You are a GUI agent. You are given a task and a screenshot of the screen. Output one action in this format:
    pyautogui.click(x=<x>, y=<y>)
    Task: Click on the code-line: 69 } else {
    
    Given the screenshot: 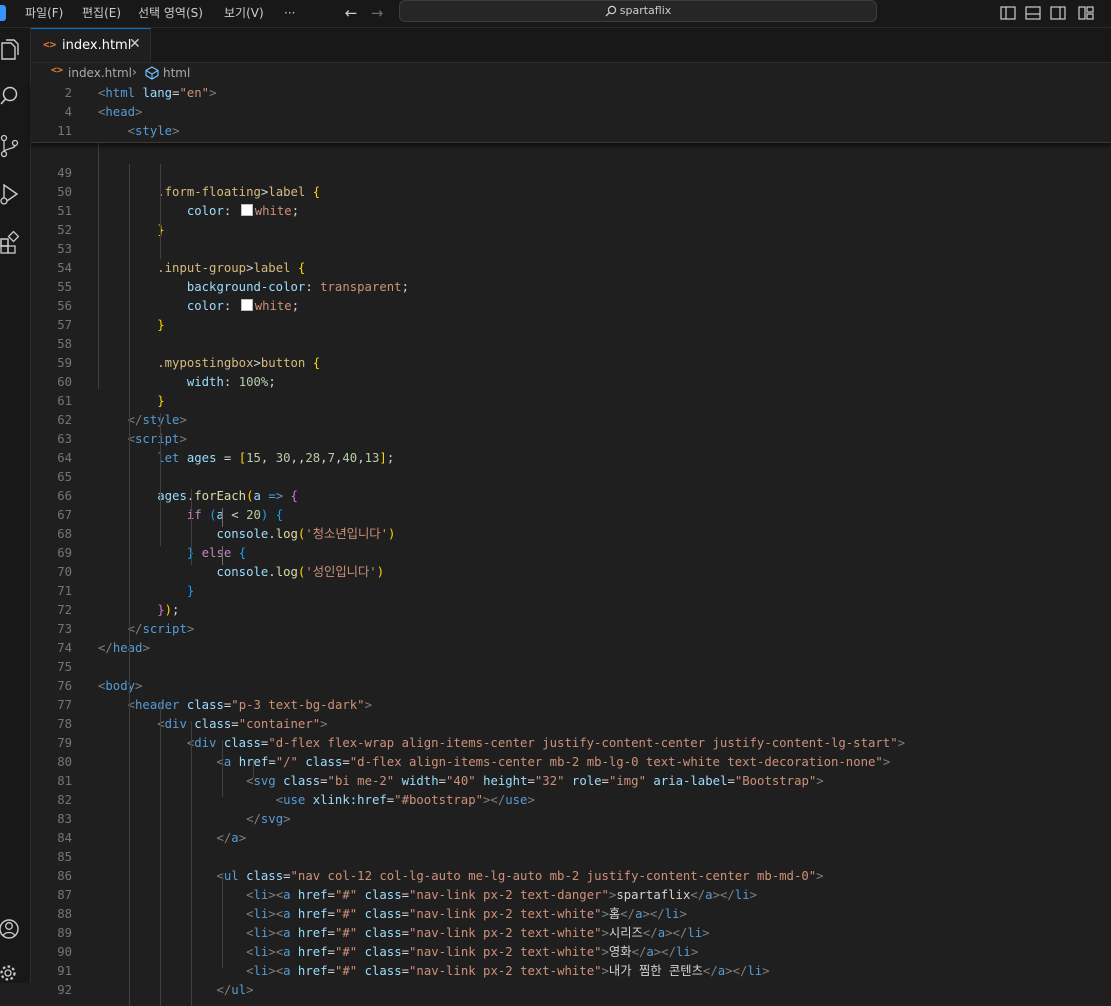 What is the action you would take?
    pyautogui.click(x=571, y=553)
    